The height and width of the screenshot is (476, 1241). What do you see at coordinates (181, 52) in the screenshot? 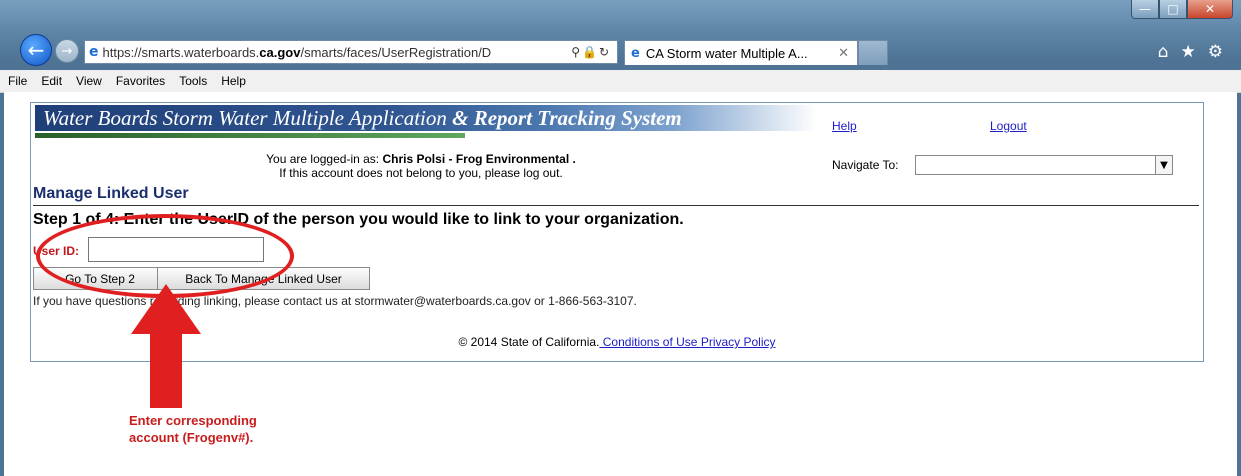
I see `url-prefix: https://smarts.waterboards.` at bounding box center [181, 52].